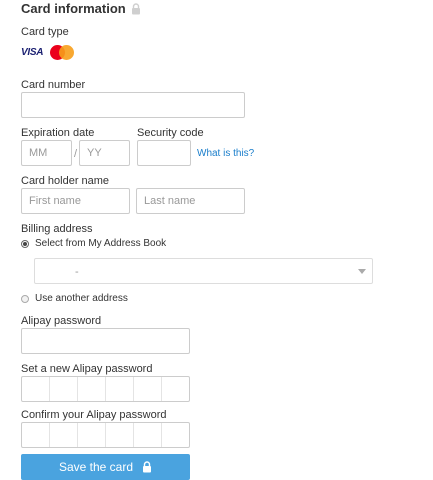 This screenshot has height=480, width=433. What do you see at coordinates (164, 153) in the screenshot?
I see `security-code-input` at bounding box center [164, 153].